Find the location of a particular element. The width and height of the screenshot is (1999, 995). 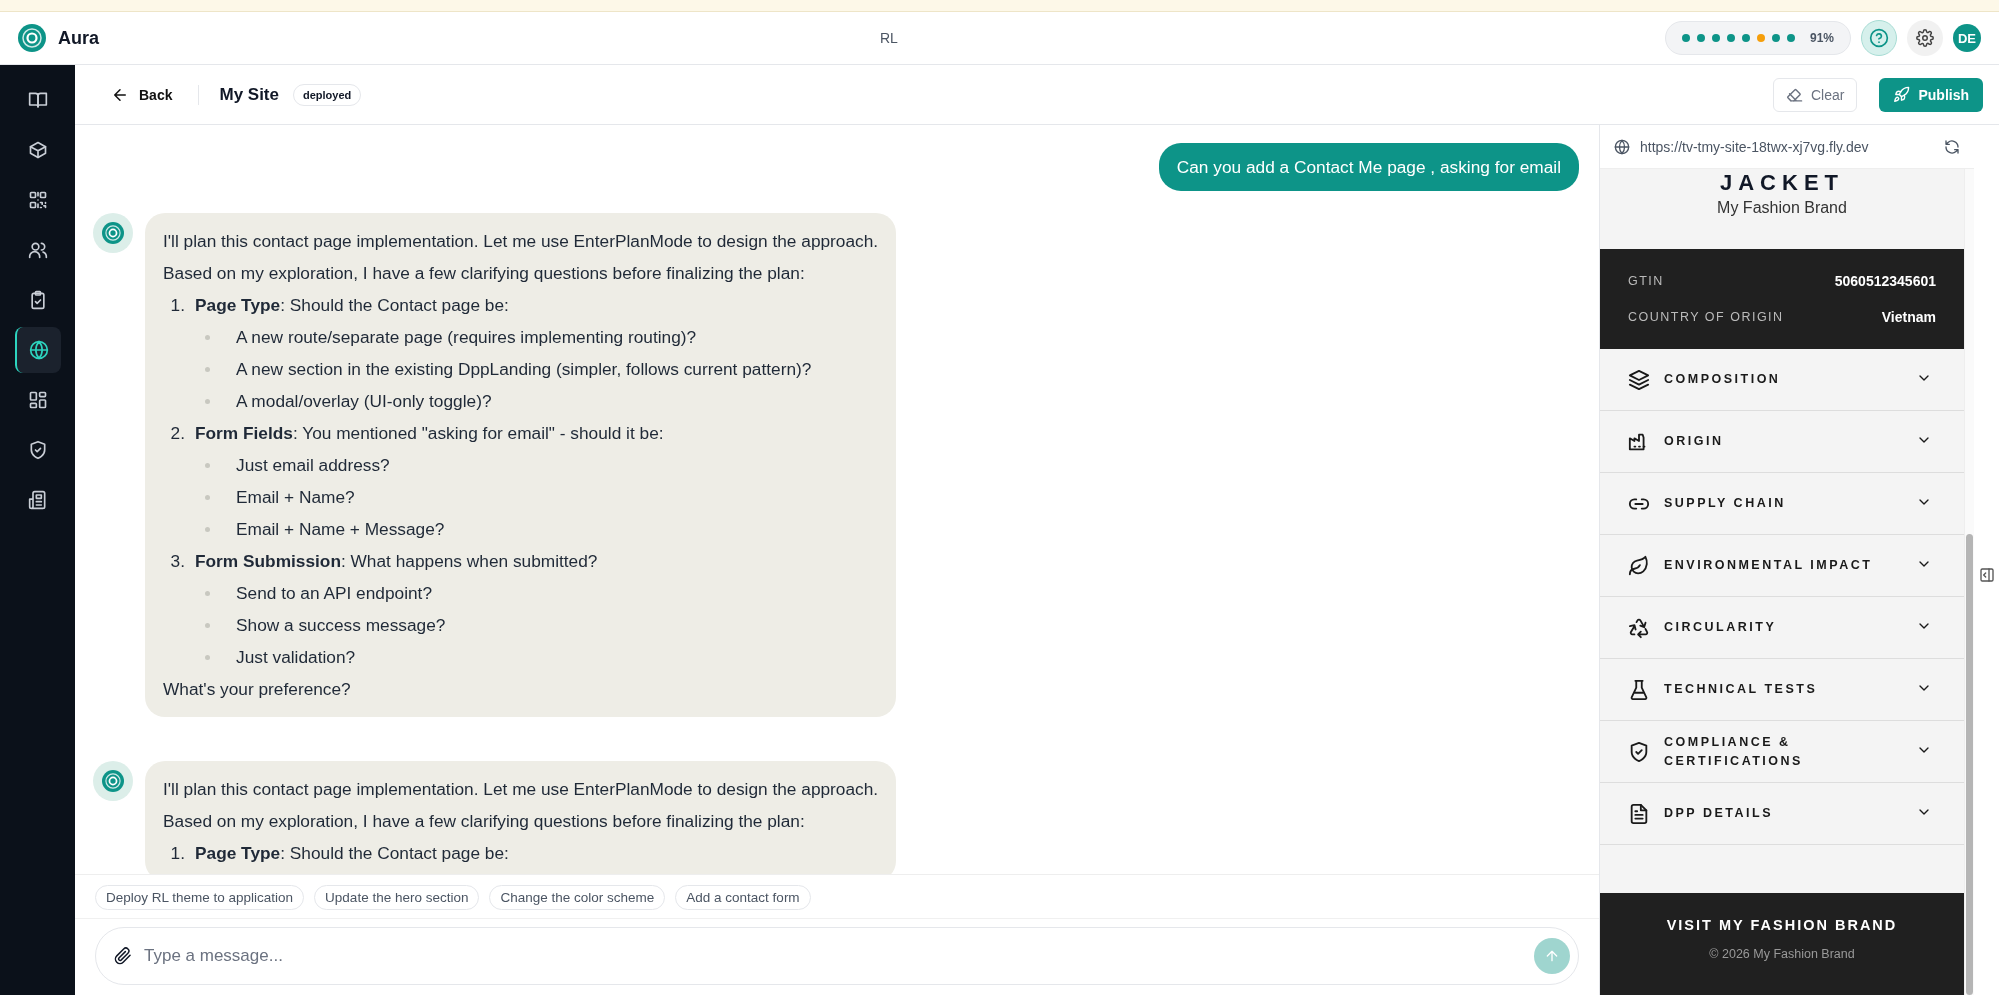

user-avatar: DE is located at coordinates (1967, 38).